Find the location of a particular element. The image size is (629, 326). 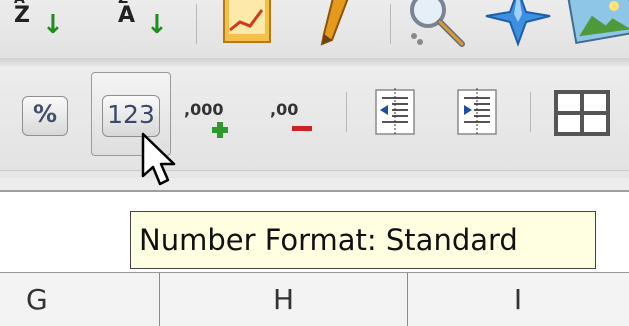

decrease-indent-button is located at coordinates (395, 116).